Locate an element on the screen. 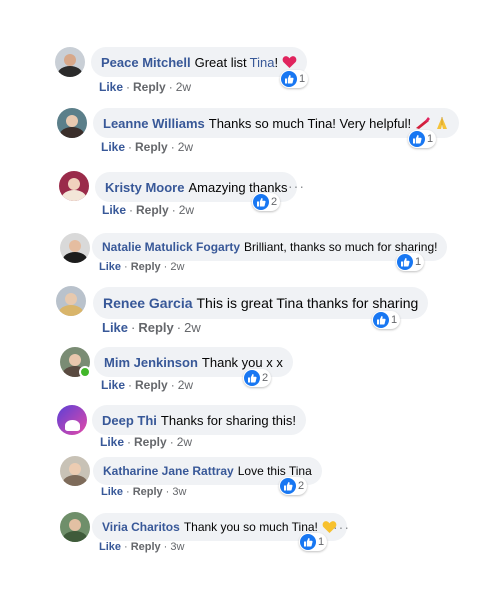  comment-text: Thank you x x is located at coordinates (242, 362).